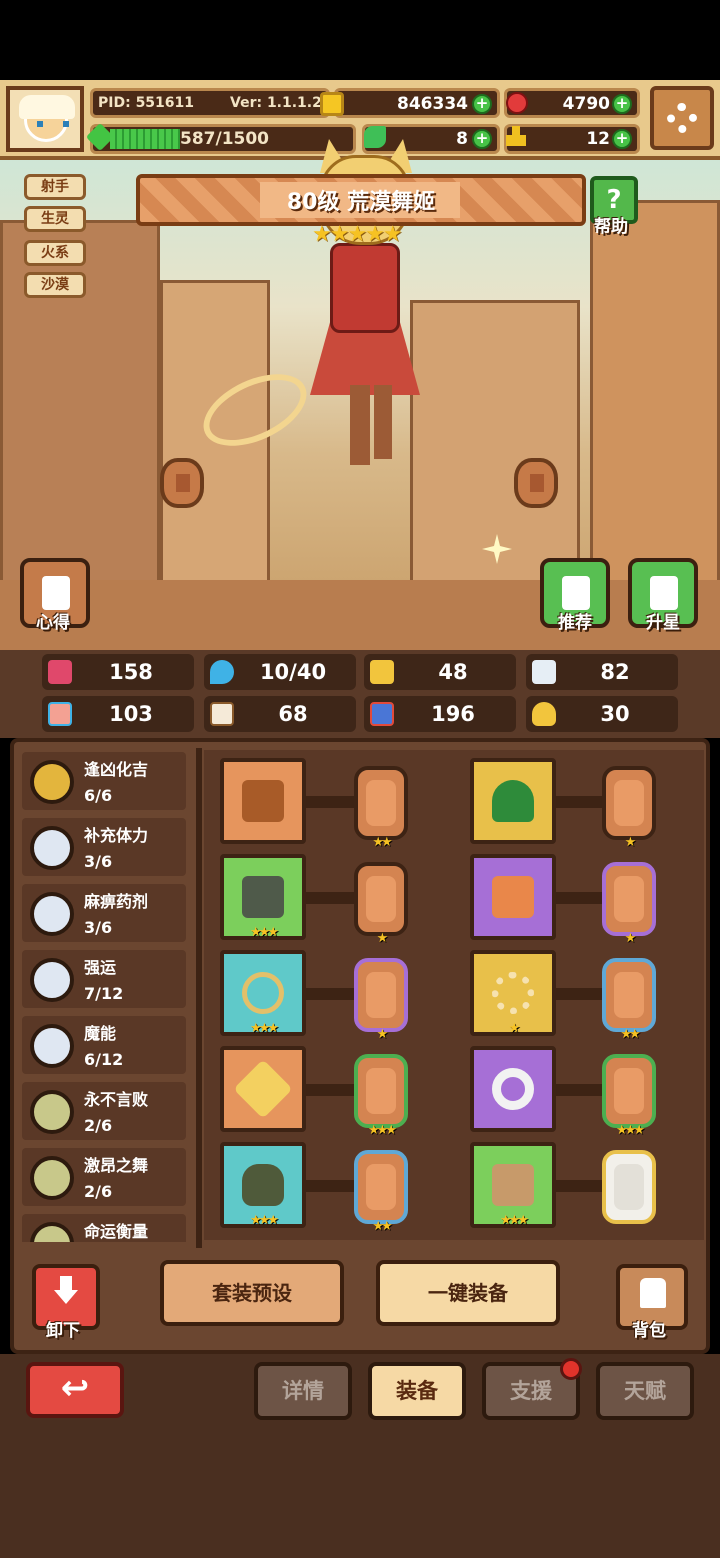 The height and width of the screenshot is (1558, 720). Describe the element at coordinates (375, 137) in the screenshot. I see `clover-icon` at that location.